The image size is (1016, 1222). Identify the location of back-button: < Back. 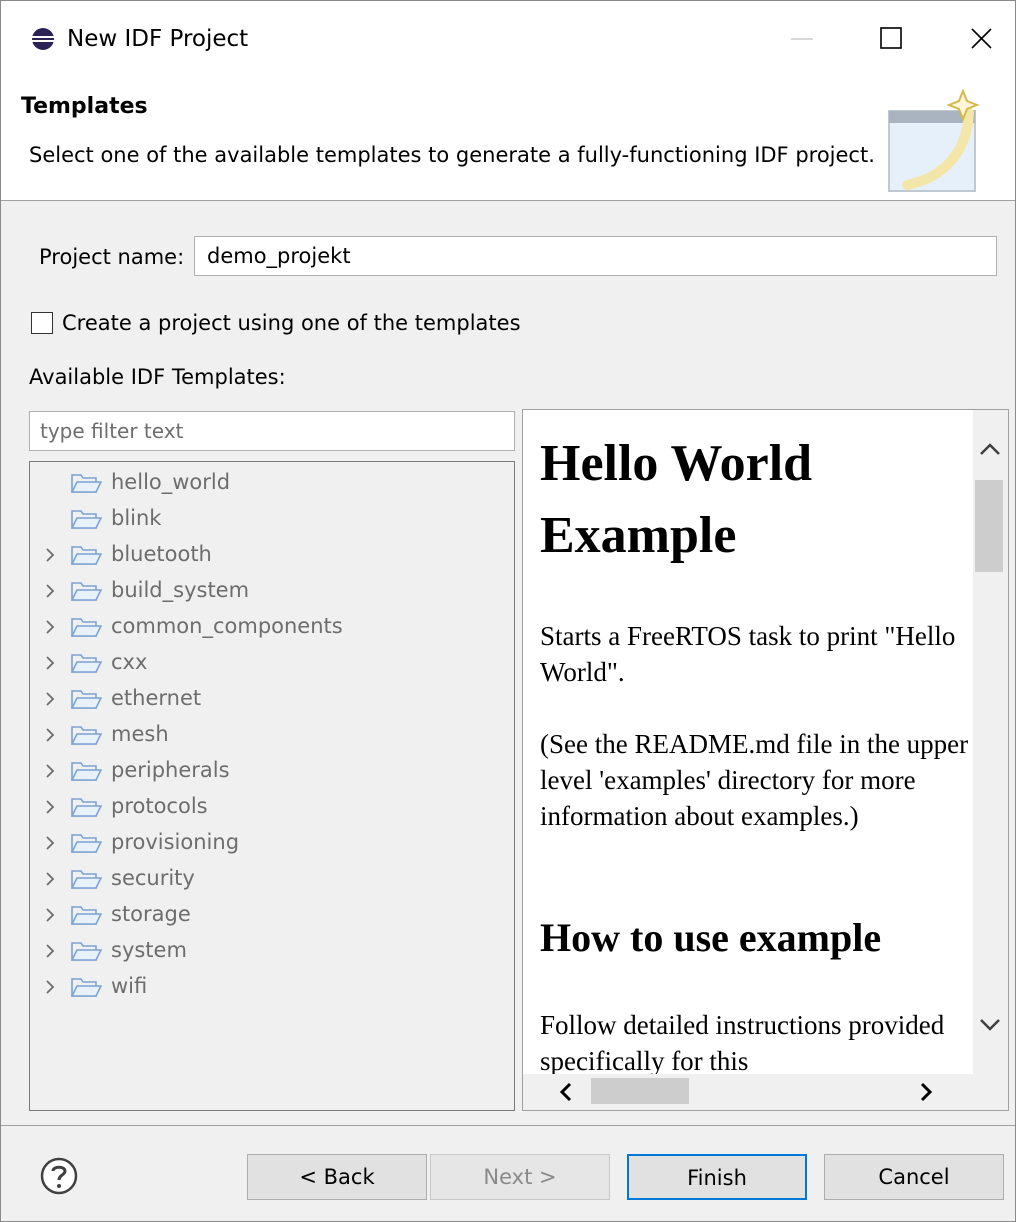
(337, 1177).